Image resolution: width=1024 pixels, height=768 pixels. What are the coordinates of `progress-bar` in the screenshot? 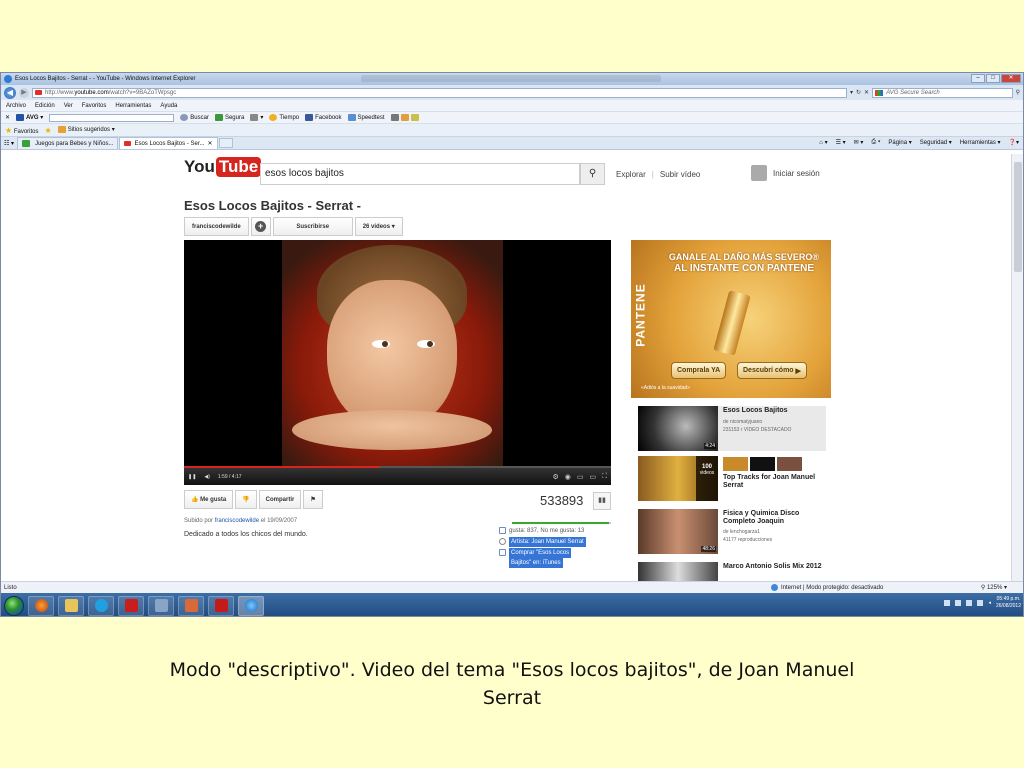 It's located at (397, 467).